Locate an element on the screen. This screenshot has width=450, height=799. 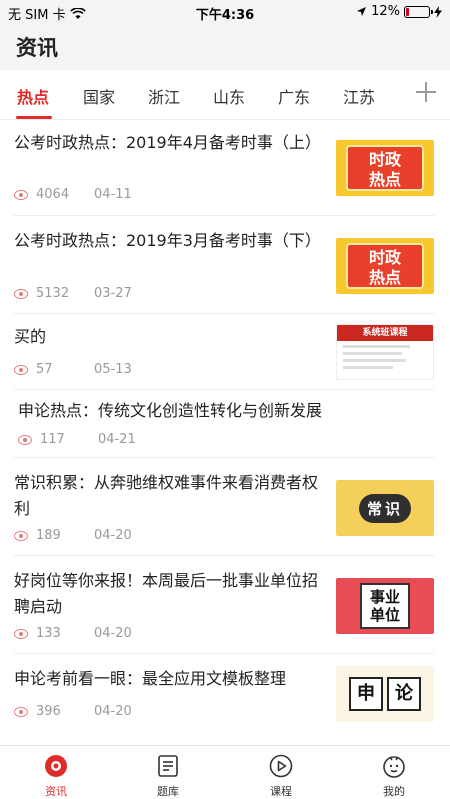
news-item: 好岗位等你来报！本周最后一批事业单位招聘启动 133 04-20 事业 单位 is located at coordinates (224, 605).